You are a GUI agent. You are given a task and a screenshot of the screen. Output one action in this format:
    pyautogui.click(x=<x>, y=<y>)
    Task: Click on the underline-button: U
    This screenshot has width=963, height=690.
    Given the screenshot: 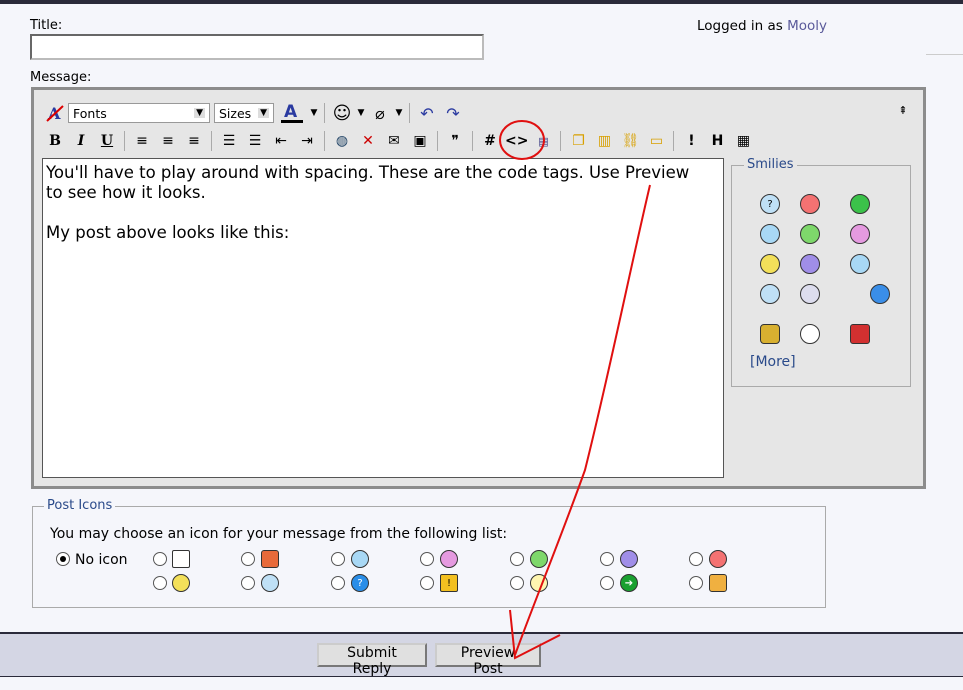 What is the action you would take?
    pyautogui.click(x=107, y=141)
    